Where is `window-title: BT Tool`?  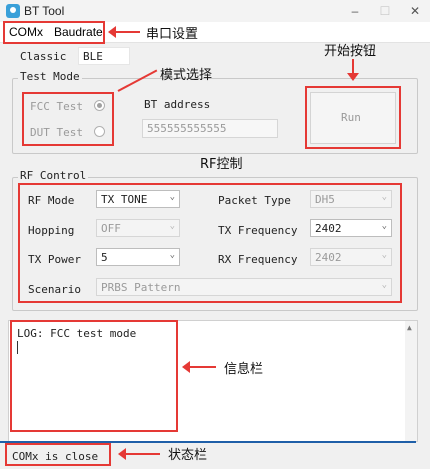
window-title: BT Tool is located at coordinates (44, 11).